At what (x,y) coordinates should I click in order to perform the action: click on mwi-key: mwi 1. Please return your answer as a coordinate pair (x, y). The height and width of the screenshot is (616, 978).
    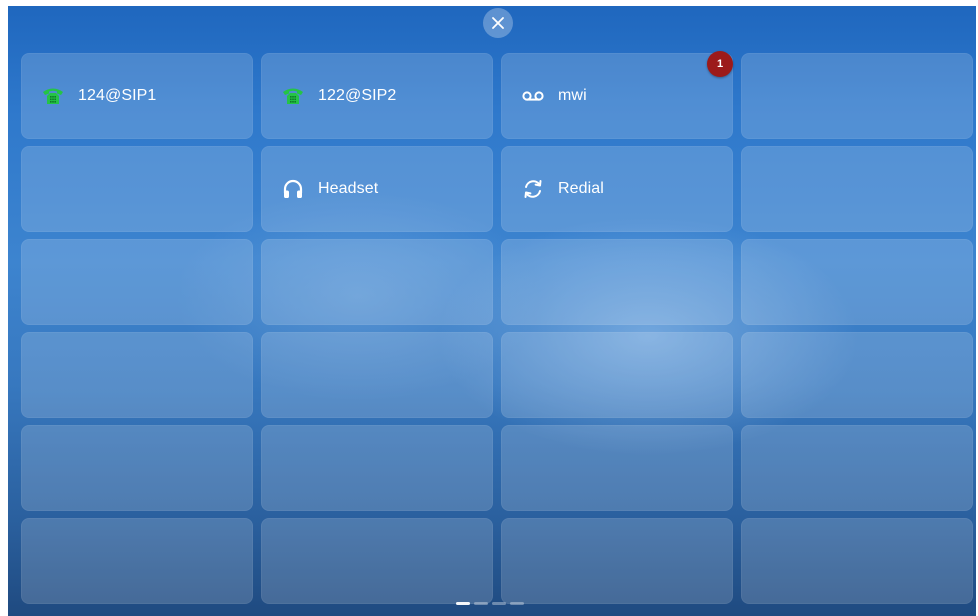
    Looking at the image, I should click on (617, 95).